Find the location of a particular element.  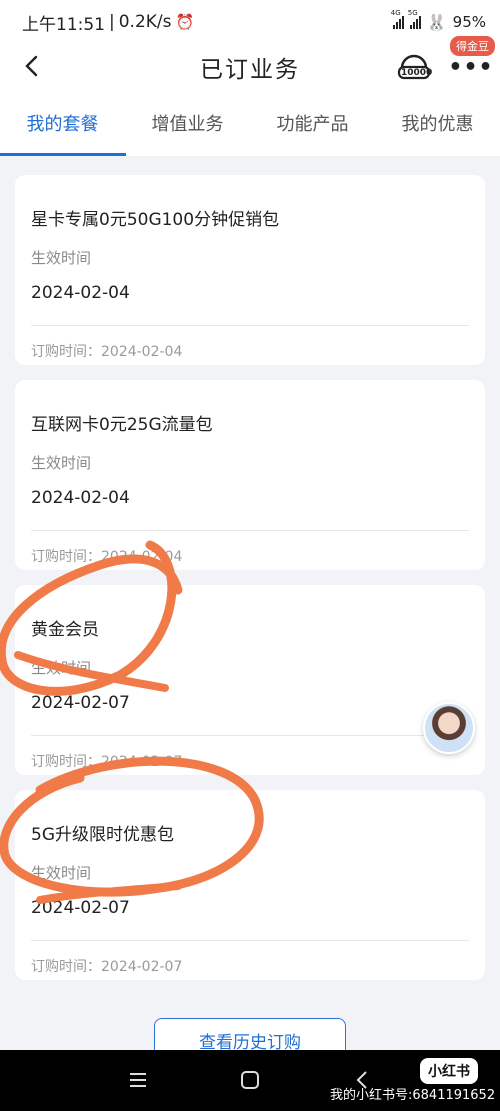

tab-my-discounts: 我的优惠 is located at coordinates (437, 123).